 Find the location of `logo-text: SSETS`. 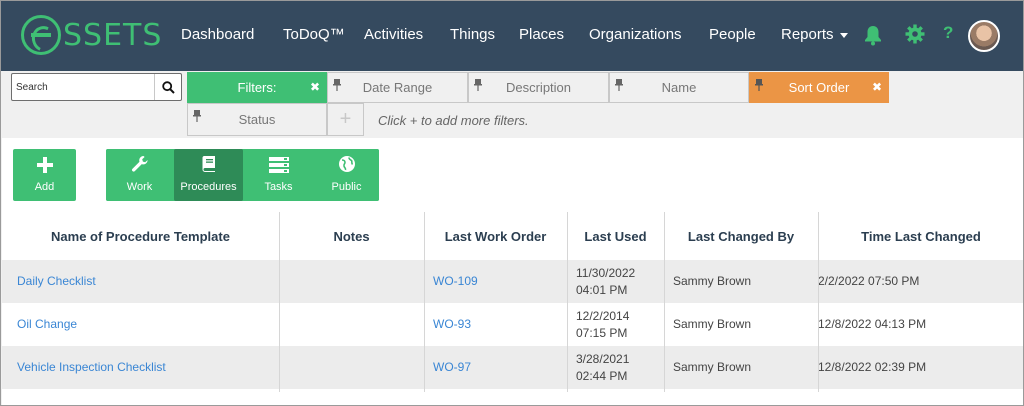

logo-text: SSETS is located at coordinates (113, 35).